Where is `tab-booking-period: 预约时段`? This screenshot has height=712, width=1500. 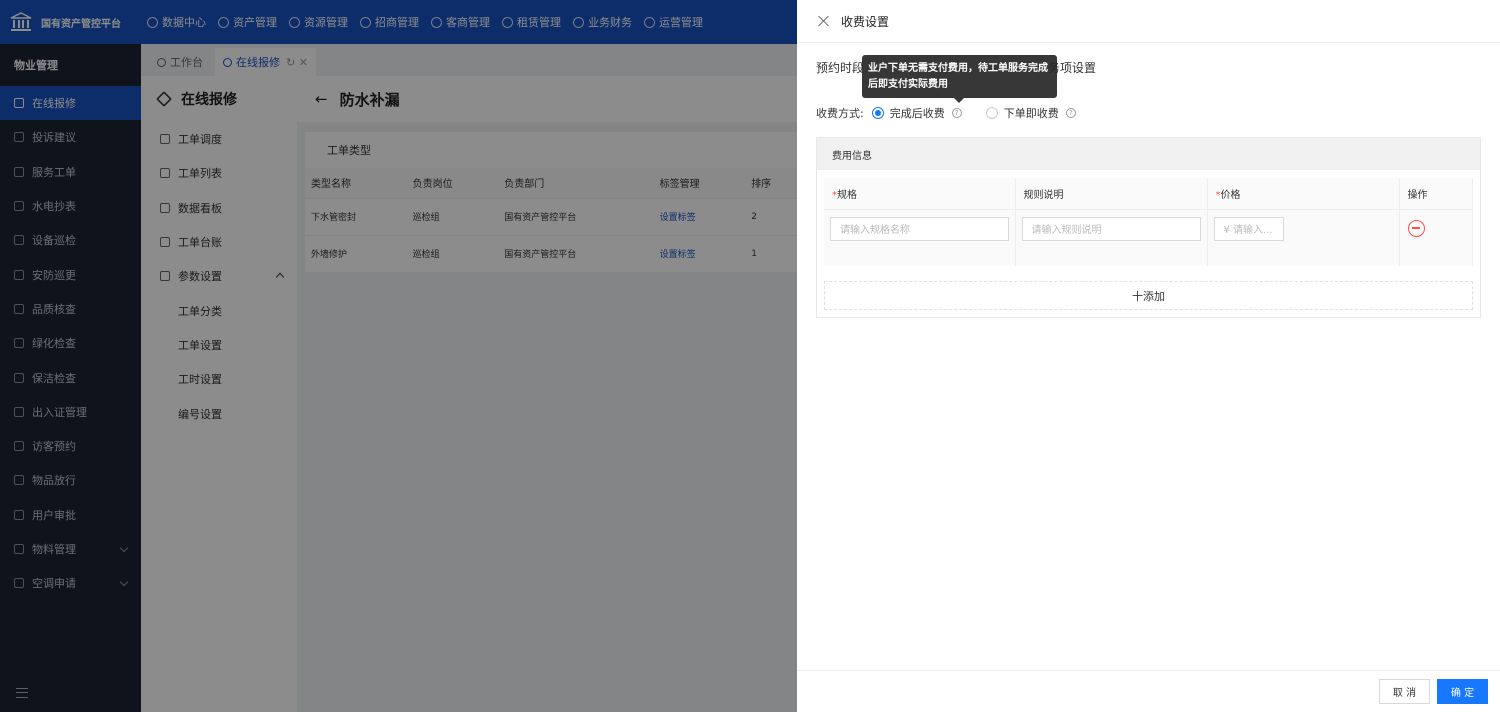
tab-booking-period: 预约时段 is located at coordinates (840, 67).